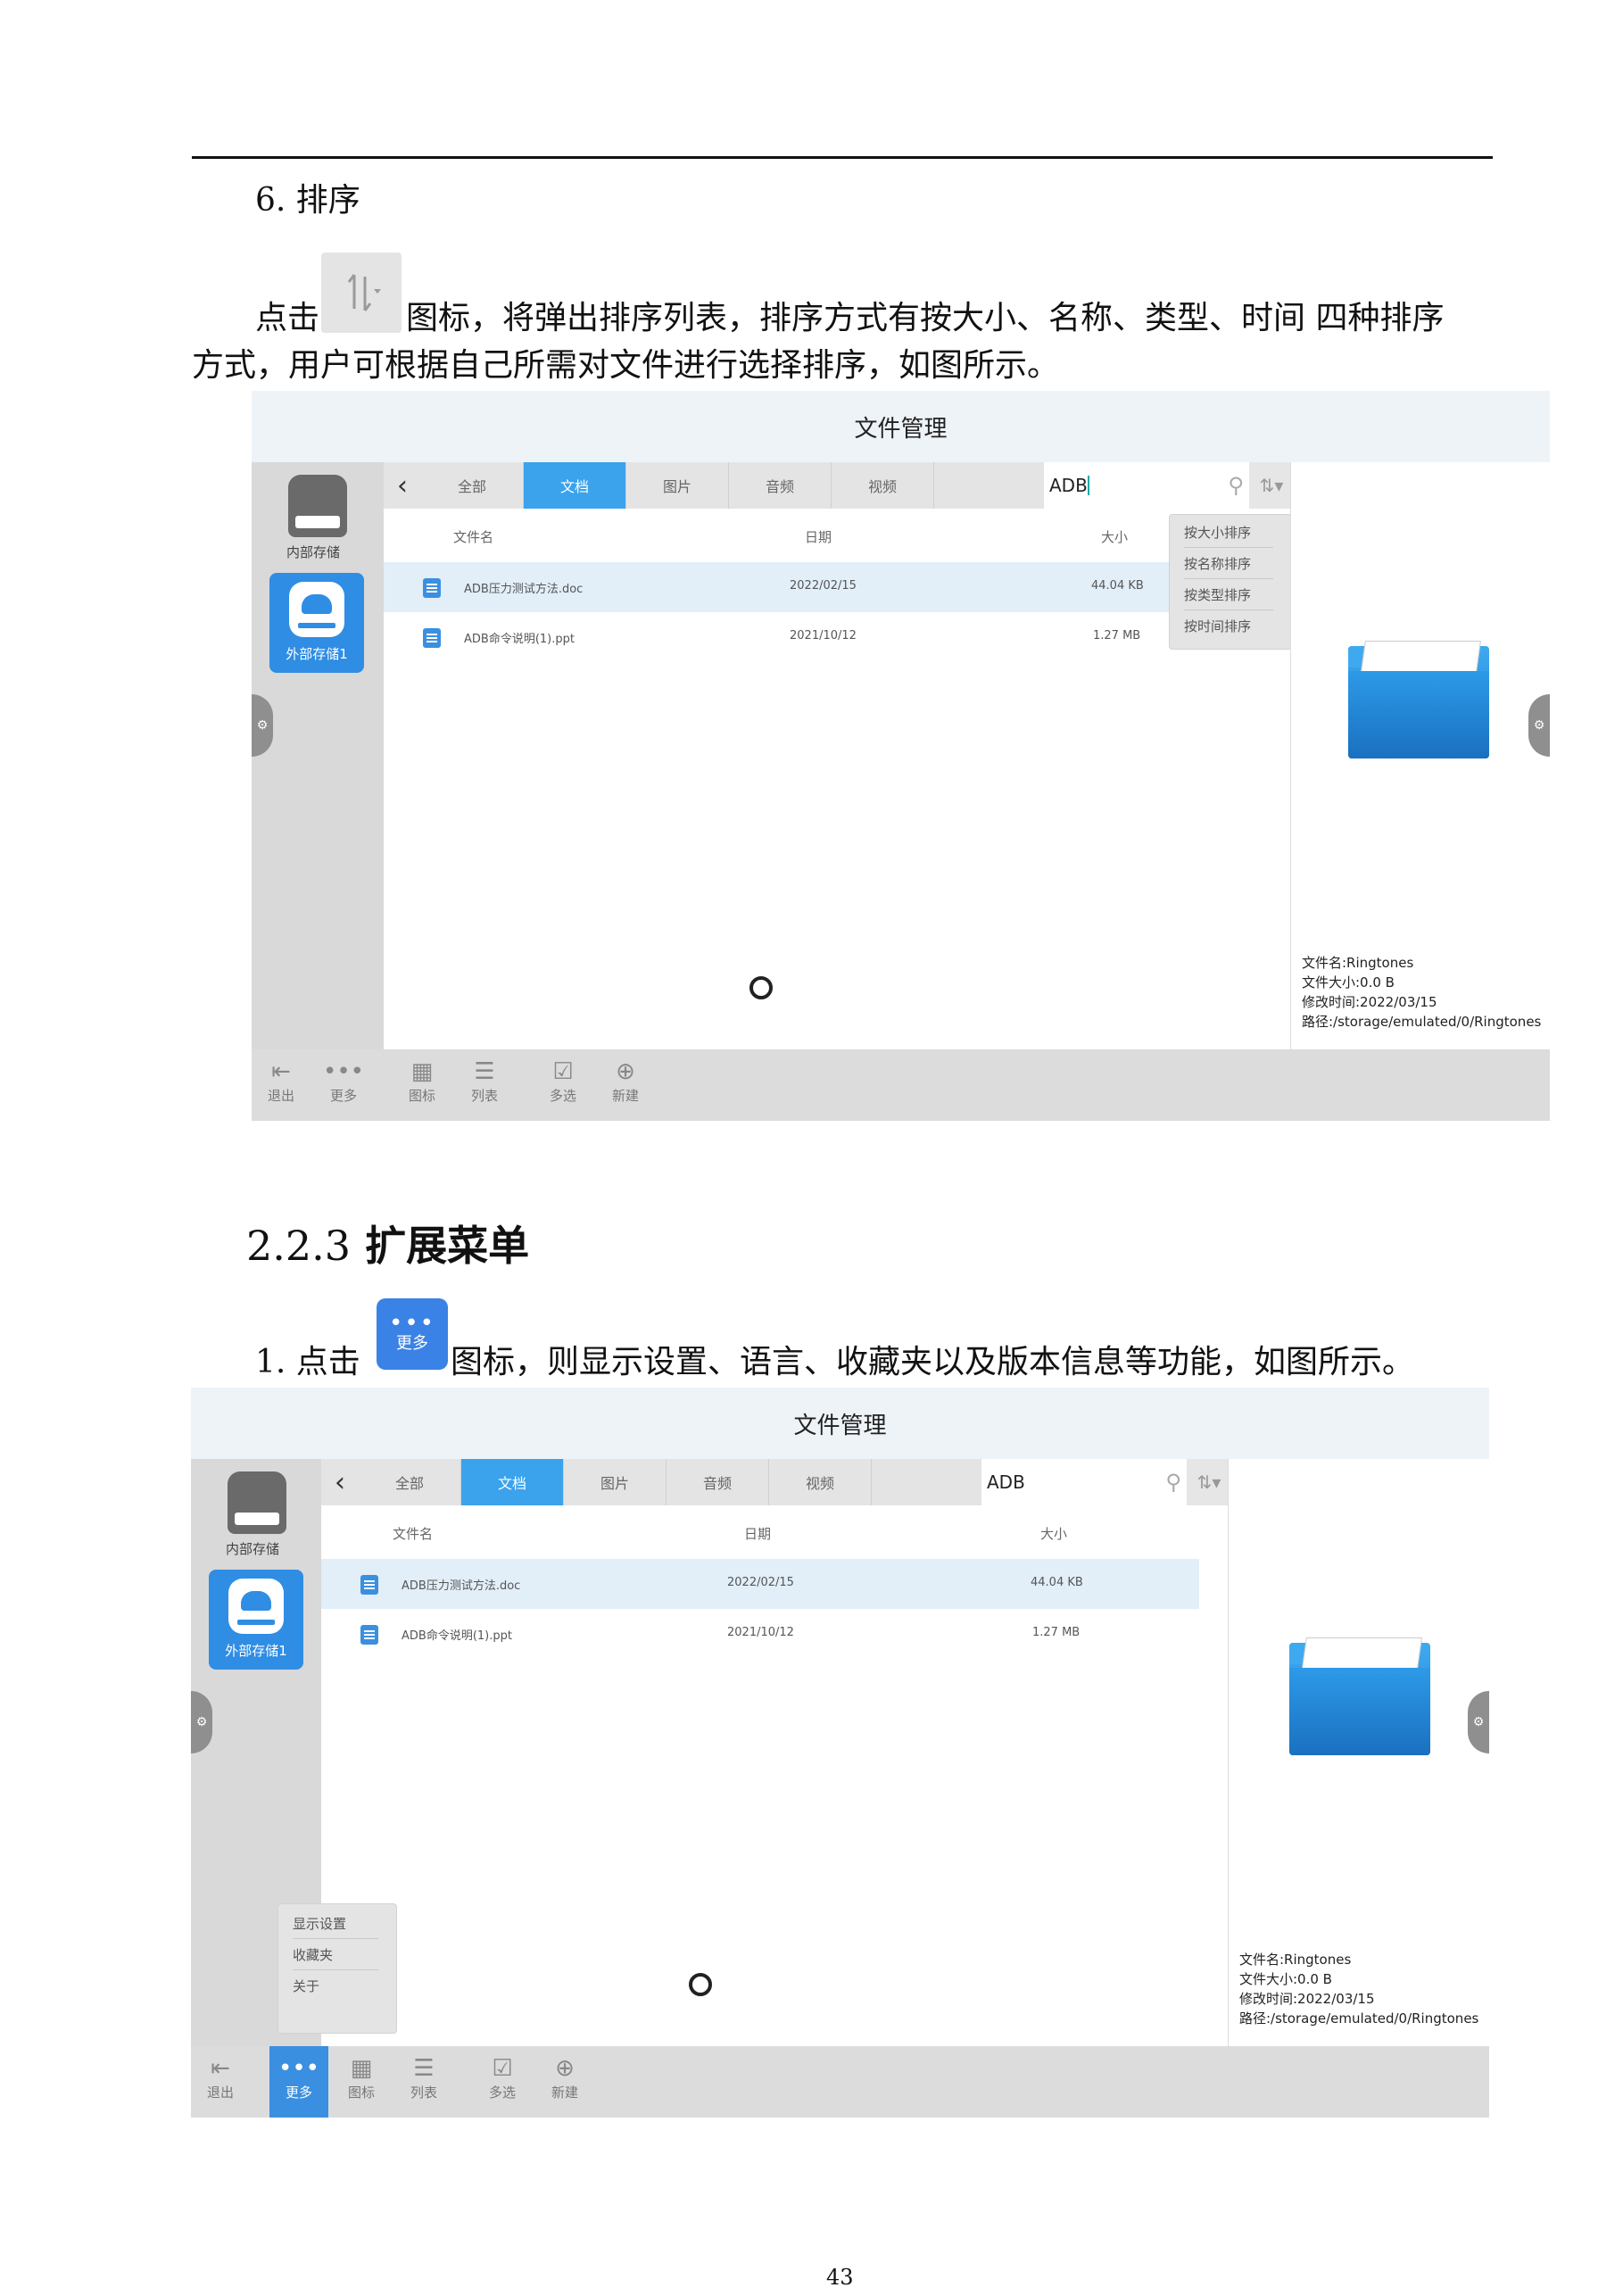  What do you see at coordinates (412, 1343) in the screenshot?
I see `more-icon-label: 更多` at bounding box center [412, 1343].